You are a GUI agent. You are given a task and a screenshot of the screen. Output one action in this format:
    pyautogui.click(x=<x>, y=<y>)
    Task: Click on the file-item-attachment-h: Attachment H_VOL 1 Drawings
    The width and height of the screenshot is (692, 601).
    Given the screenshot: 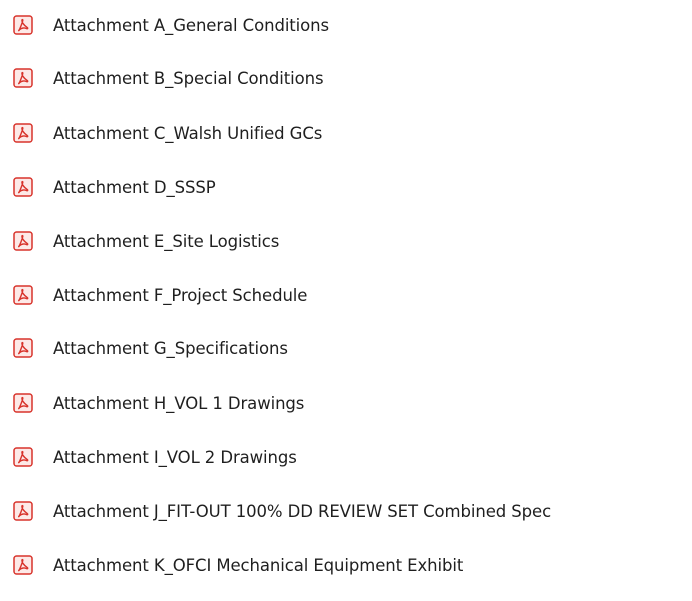 What is the action you would take?
    pyautogui.click(x=158, y=403)
    